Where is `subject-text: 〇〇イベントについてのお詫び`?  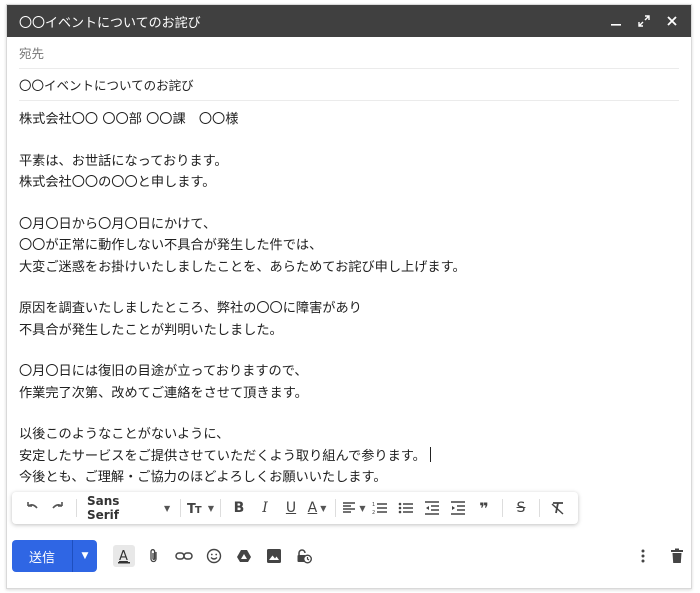 subject-text: 〇〇イベントについてのお詫び is located at coordinates (106, 85).